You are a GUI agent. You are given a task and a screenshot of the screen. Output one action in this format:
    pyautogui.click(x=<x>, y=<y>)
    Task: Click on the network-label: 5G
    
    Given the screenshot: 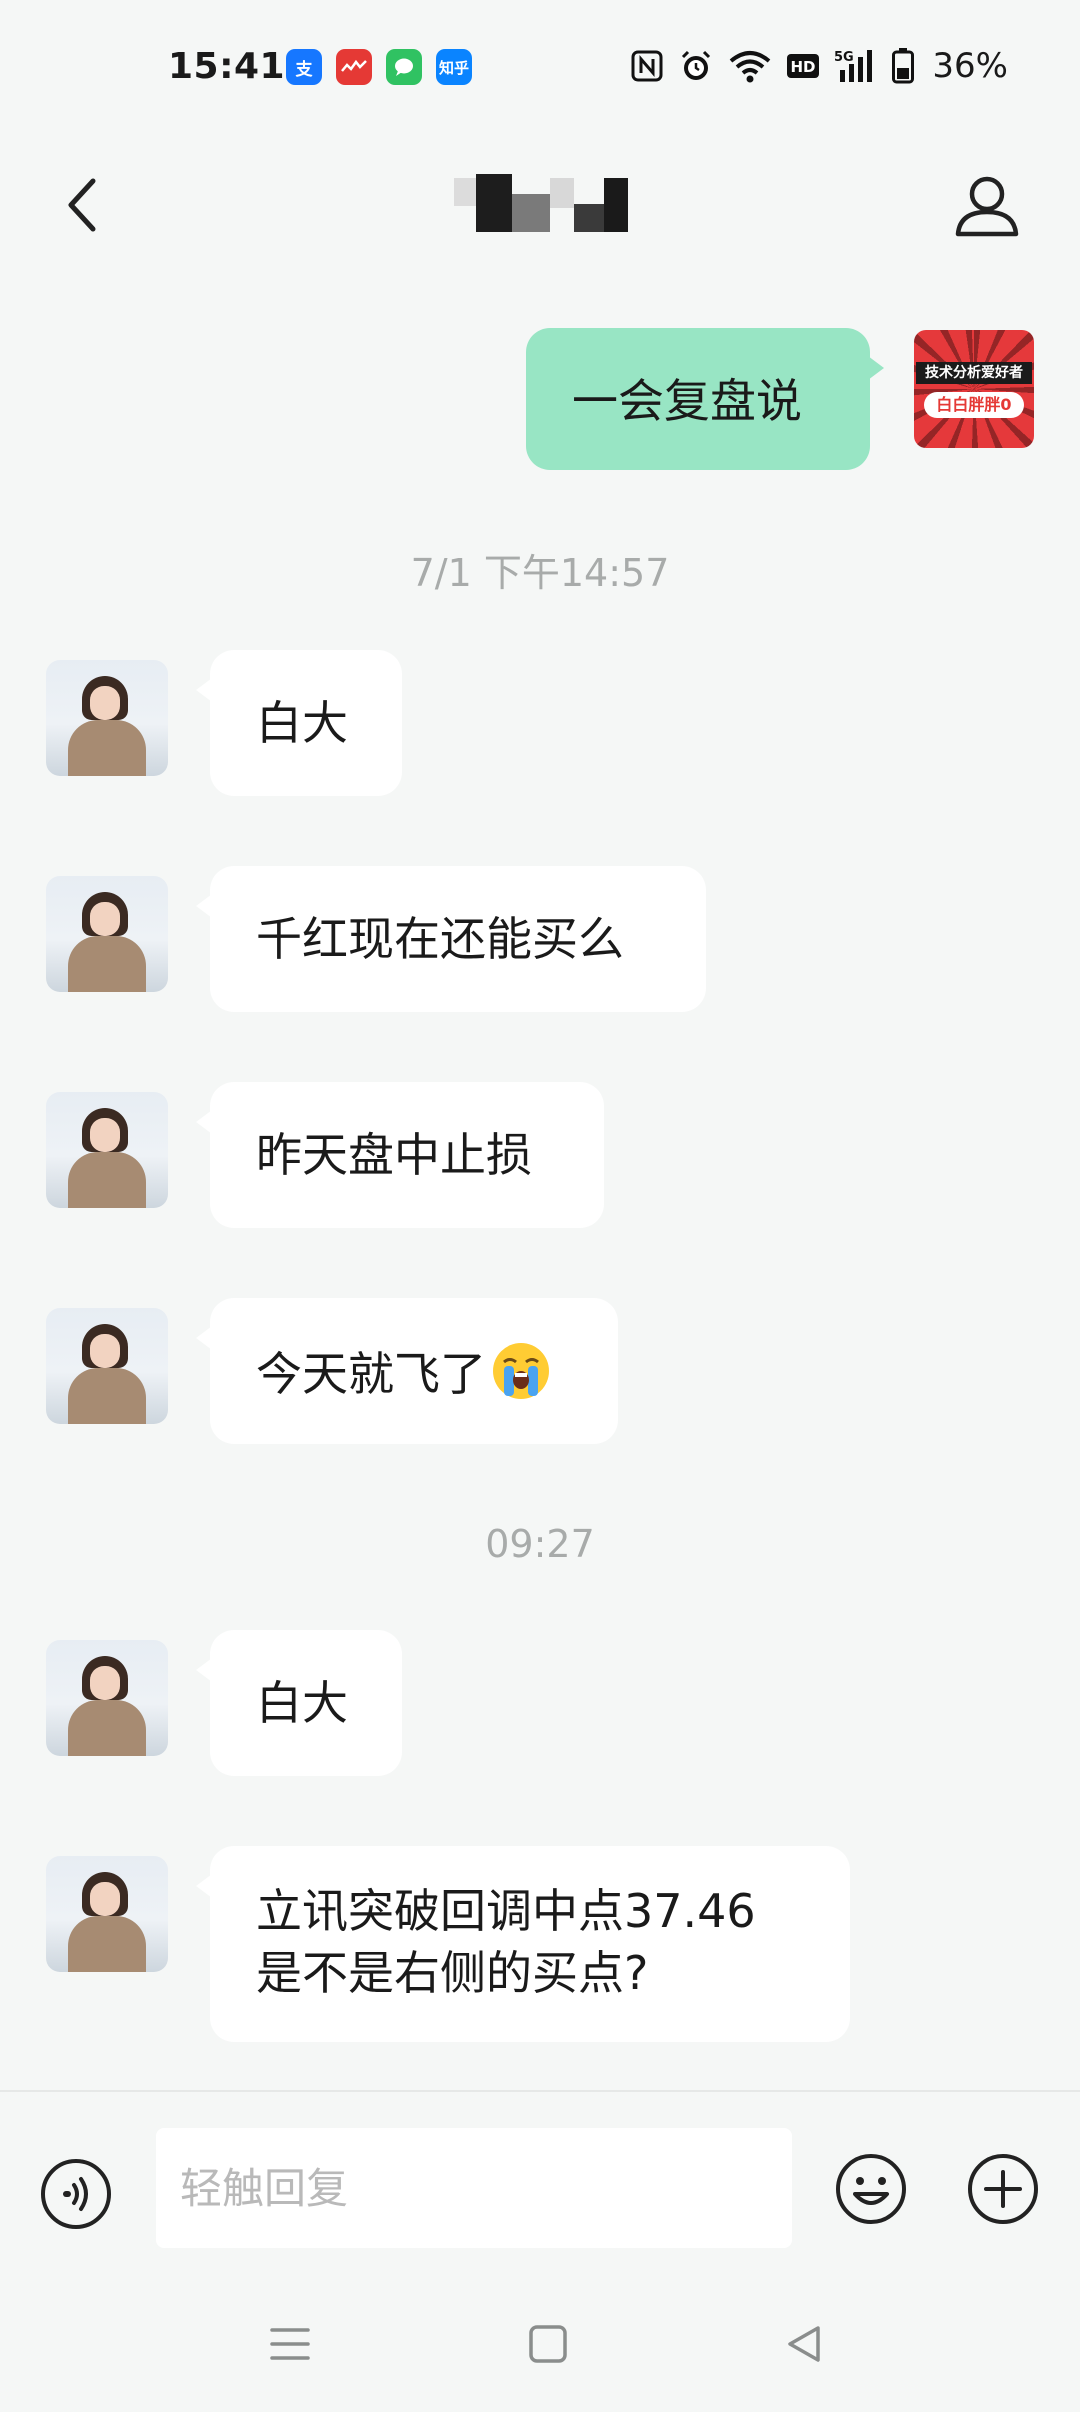 What is the action you would take?
    pyautogui.click(x=844, y=57)
    